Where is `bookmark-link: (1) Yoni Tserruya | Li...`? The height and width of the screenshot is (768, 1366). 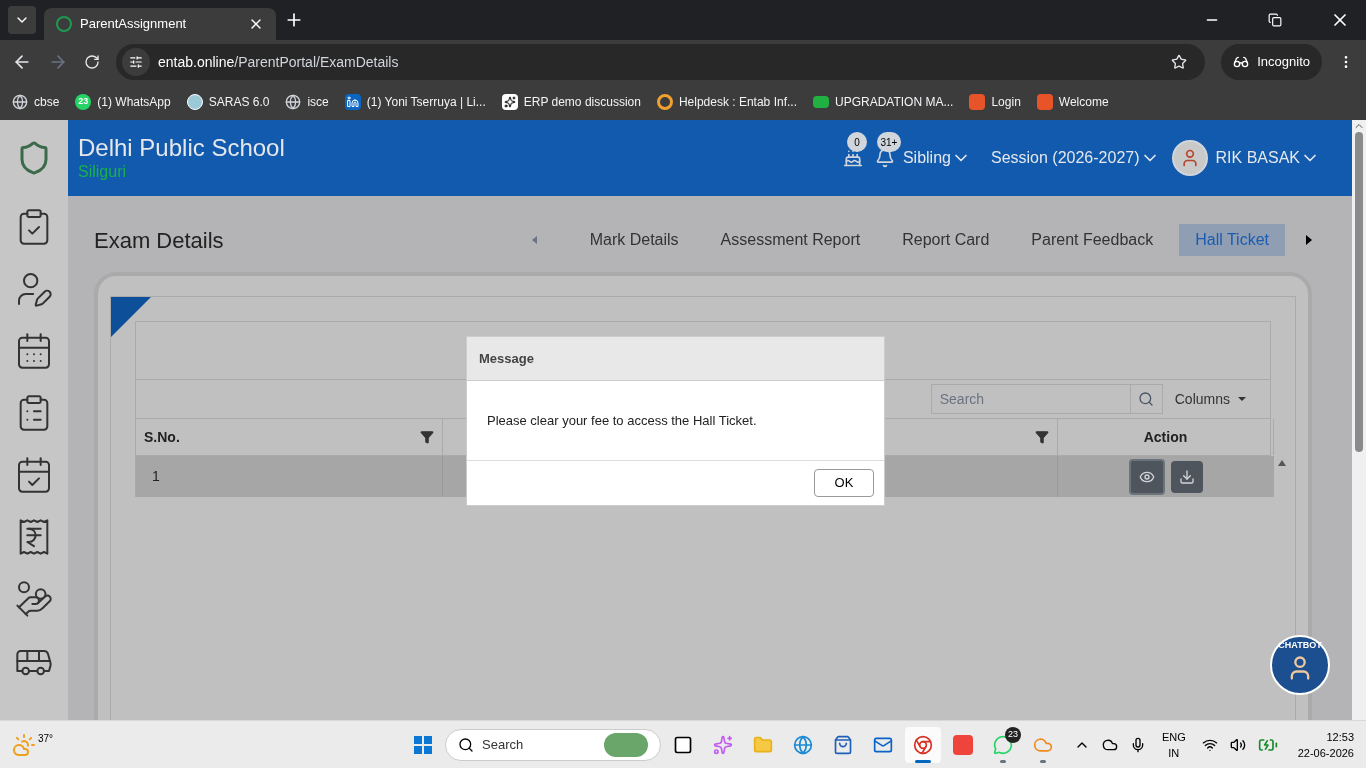
bookmark-link: (1) Yoni Tserruya | Li... is located at coordinates (415, 102).